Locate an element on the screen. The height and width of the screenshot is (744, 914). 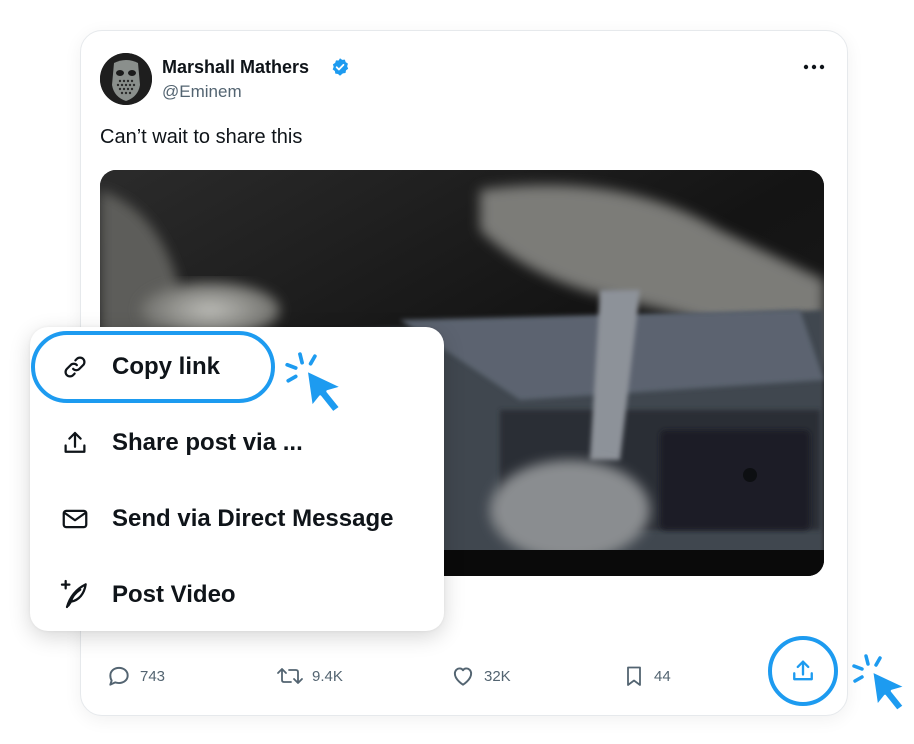
menu-item-direct-message: Send via Direct Message is located at coordinates (237, 519).